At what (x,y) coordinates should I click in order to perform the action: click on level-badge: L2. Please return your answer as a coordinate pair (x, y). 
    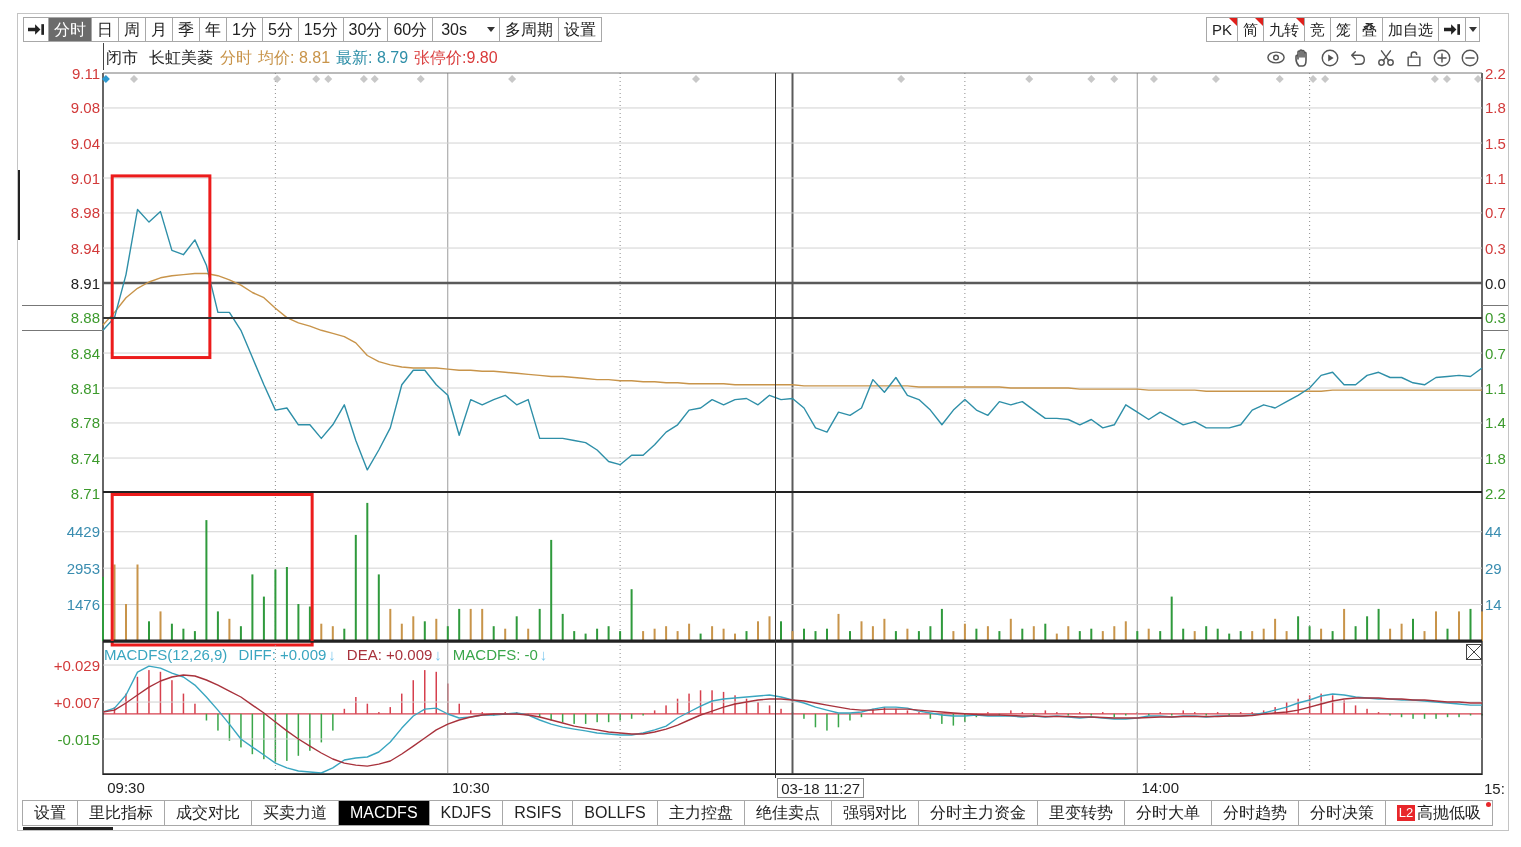
    Looking at the image, I should click on (1406, 813).